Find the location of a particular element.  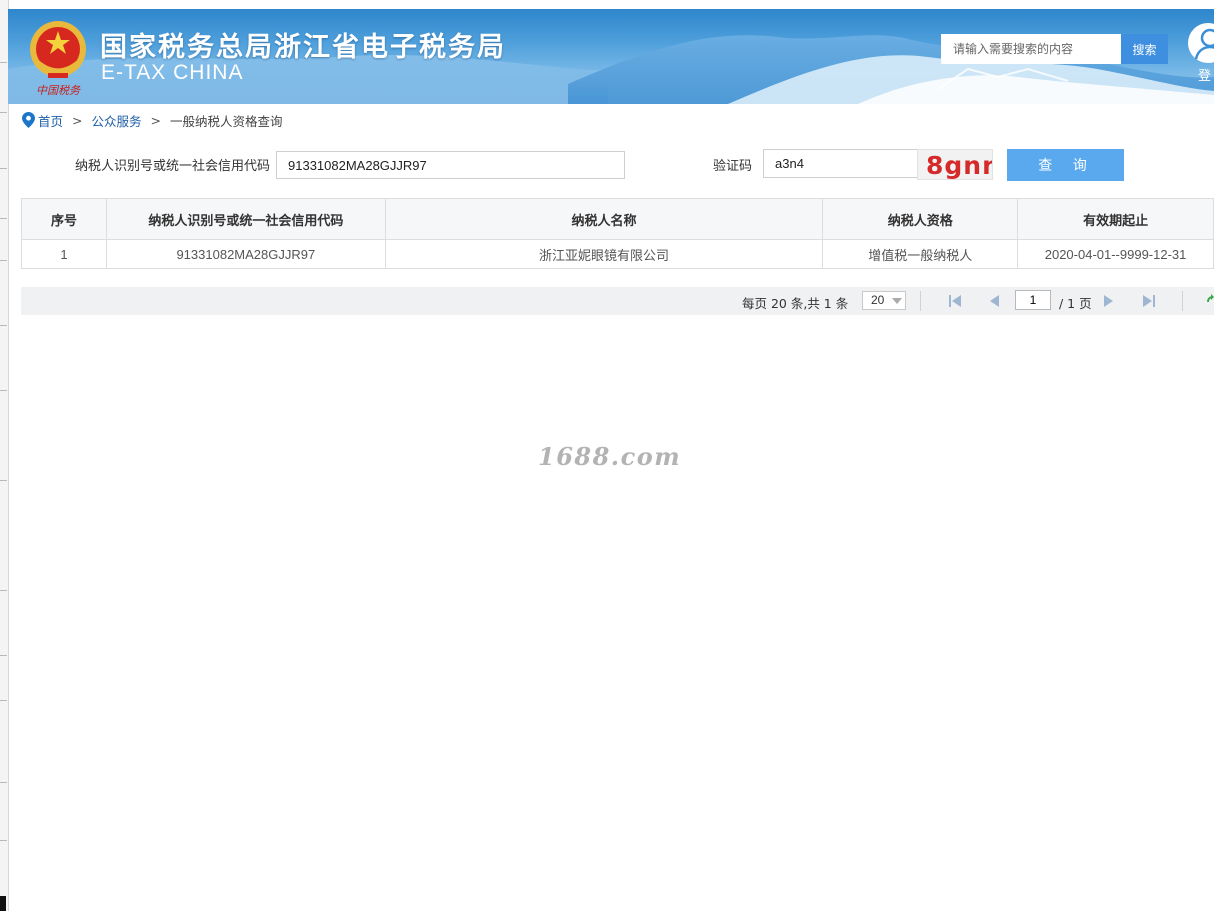

column-header-taxpayer-id: 纳税人识别号或统一社会信用代码 is located at coordinates (245, 219).